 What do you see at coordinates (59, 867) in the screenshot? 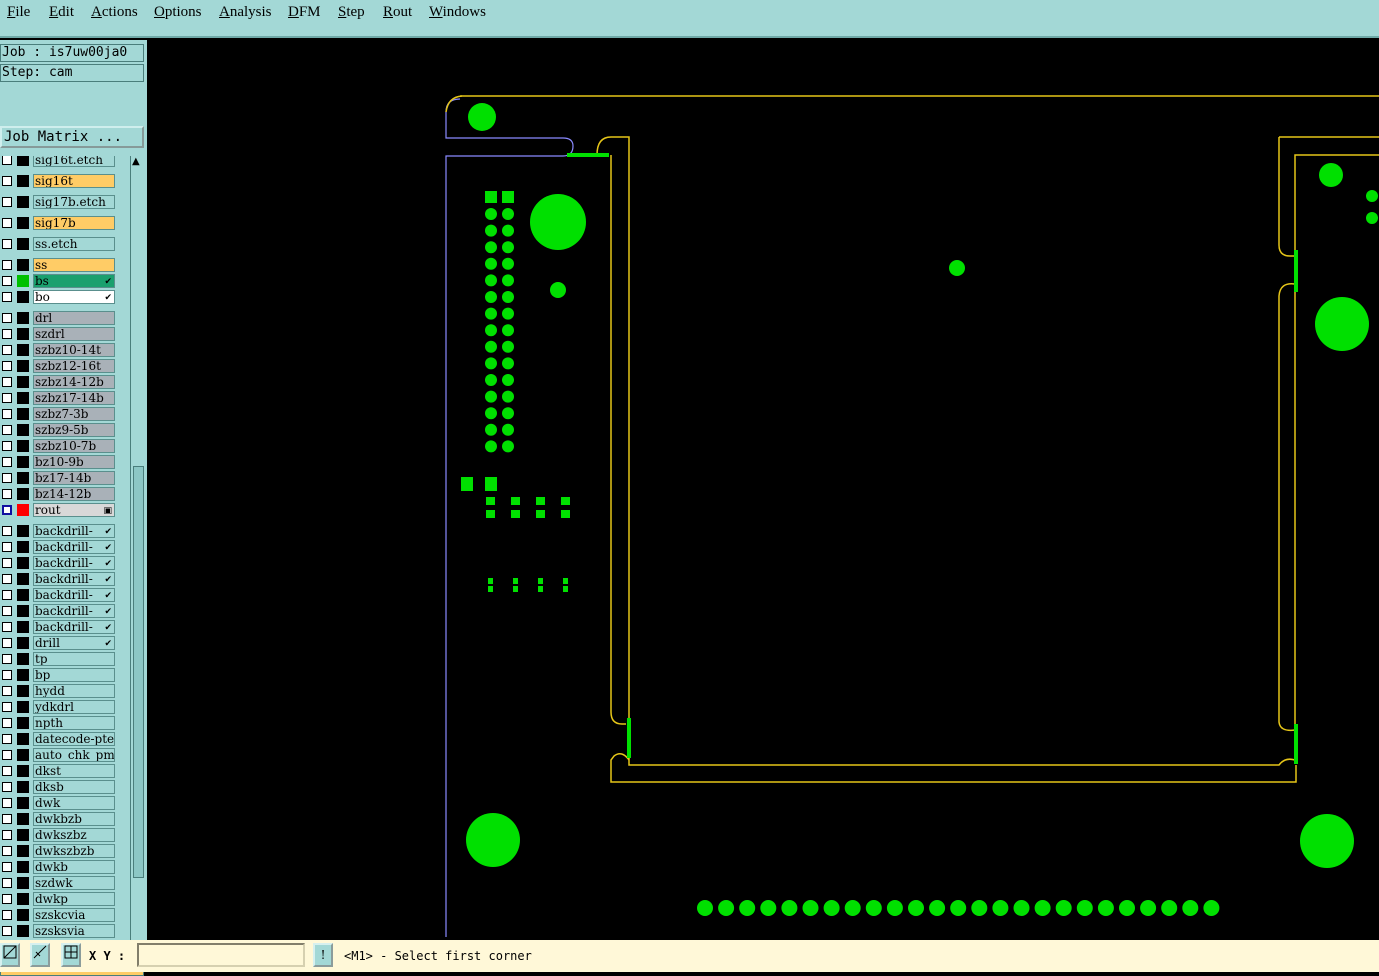
I see `layer-row: dwkb` at bounding box center [59, 867].